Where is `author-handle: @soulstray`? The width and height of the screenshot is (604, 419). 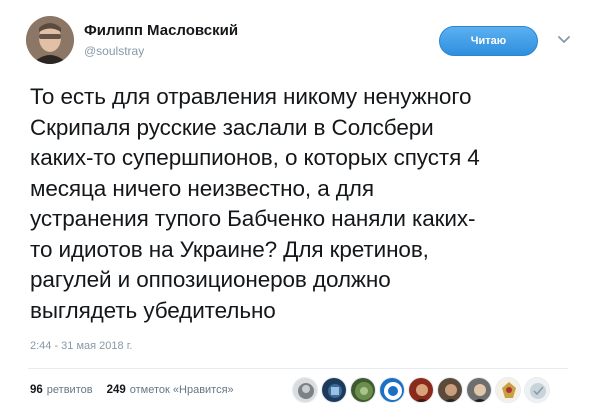
author-handle: @soulstray is located at coordinates (114, 51).